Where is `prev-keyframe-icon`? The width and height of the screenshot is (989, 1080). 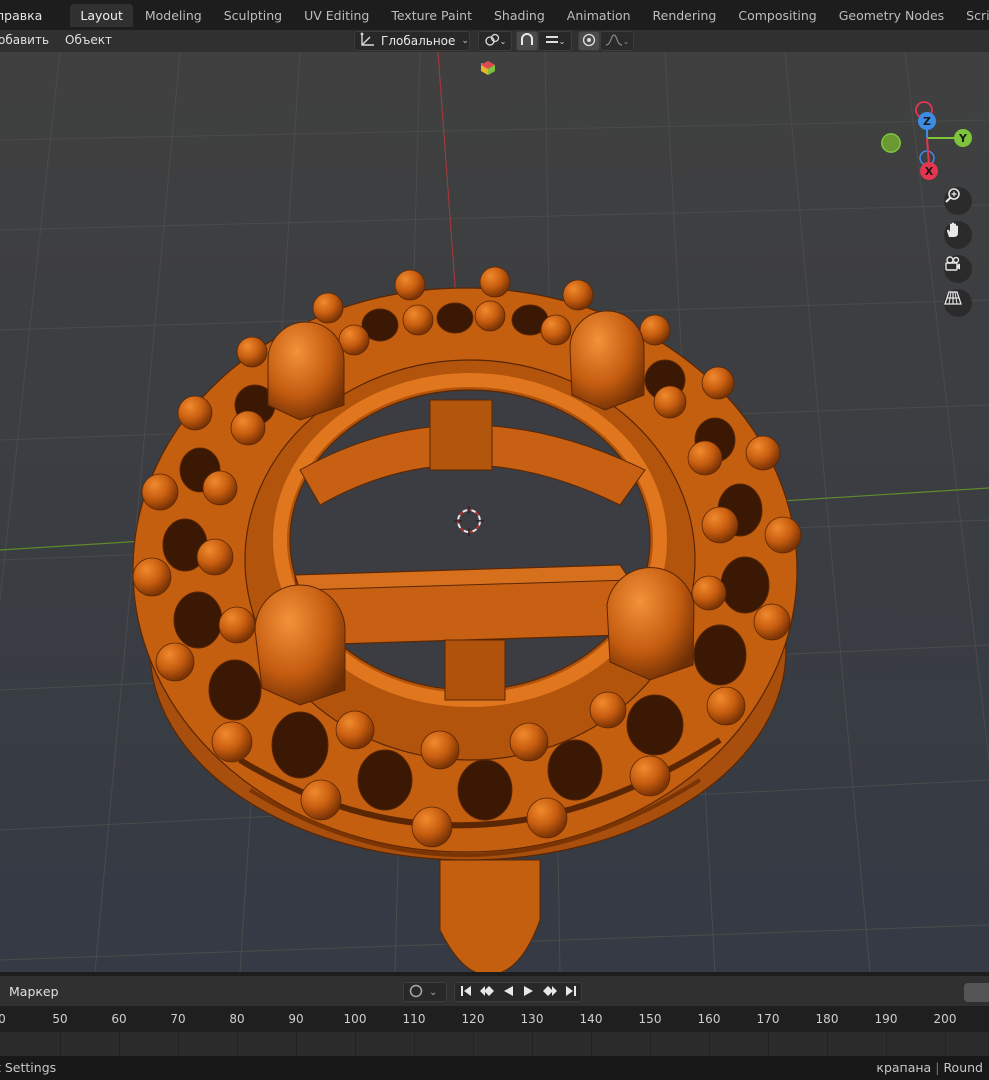
prev-keyframe-icon is located at coordinates (487, 992).